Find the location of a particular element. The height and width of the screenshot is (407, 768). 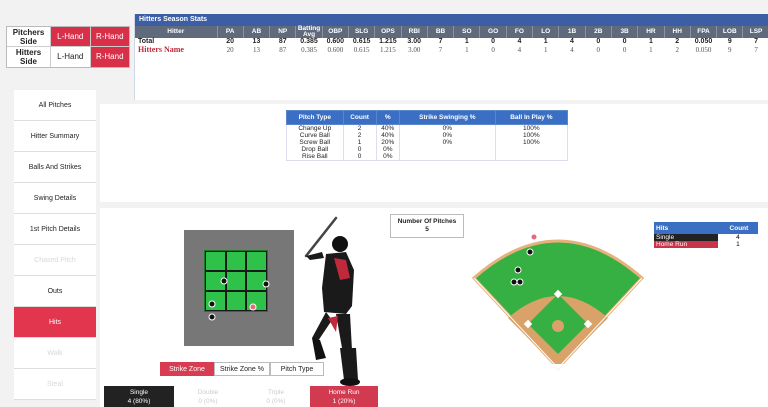

result-home-run: Home Run 1 (20%) is located at coordinates (344, 396).